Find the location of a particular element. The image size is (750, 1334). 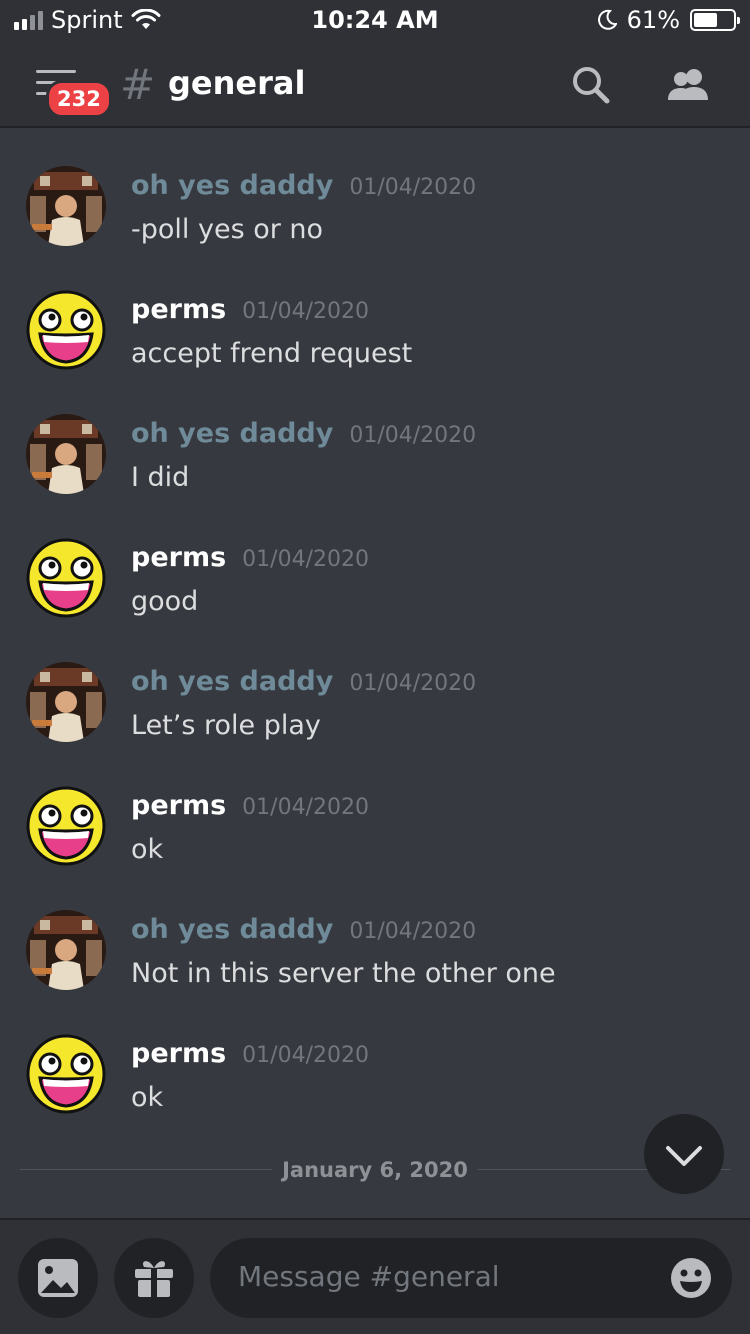

moon-icon is located at coordinates (607, 19).